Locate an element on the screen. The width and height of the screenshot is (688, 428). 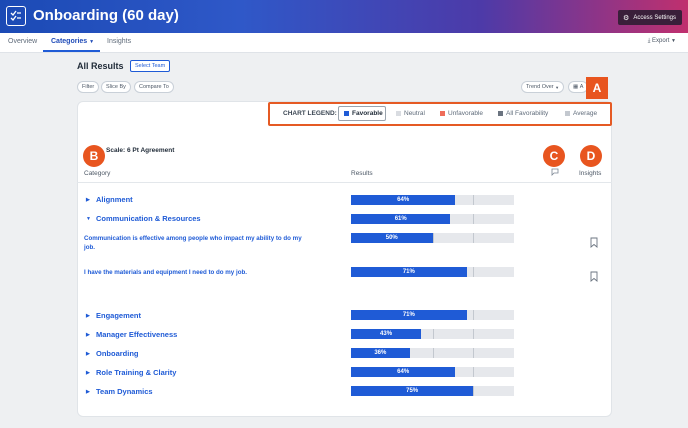
category-row-manager-effectiveness: ▶ Manager Effectiveness is located at coordinates (131, 334).